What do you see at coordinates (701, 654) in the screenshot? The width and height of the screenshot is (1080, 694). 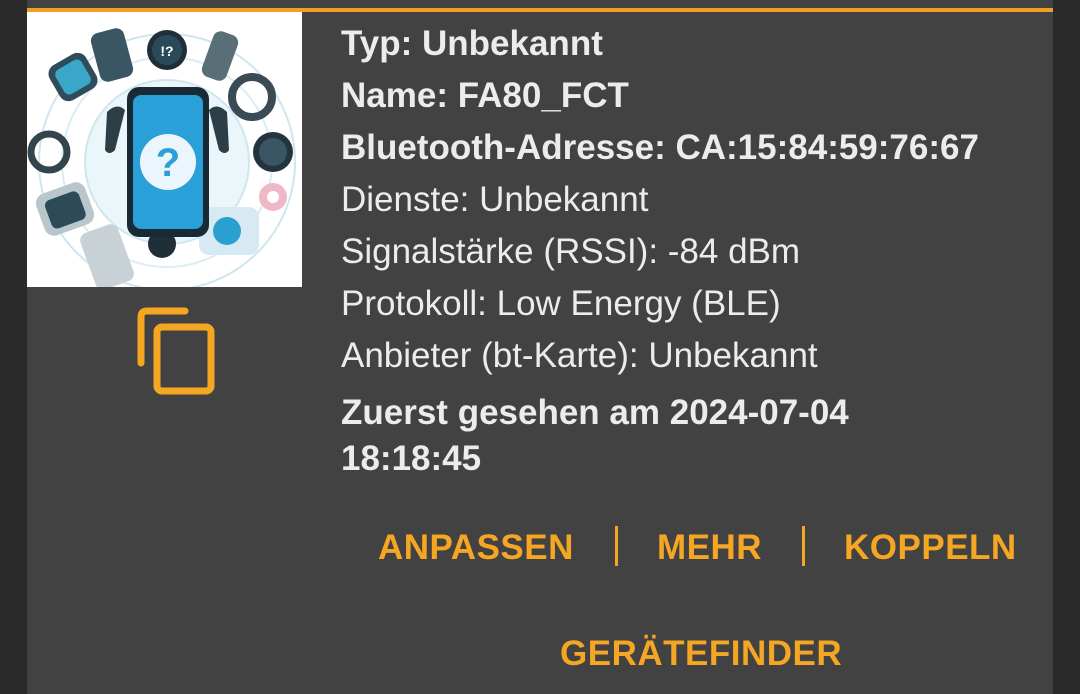 I see `device-finder-button: GERÄTEFINDER` at bounding box center [701, 654].